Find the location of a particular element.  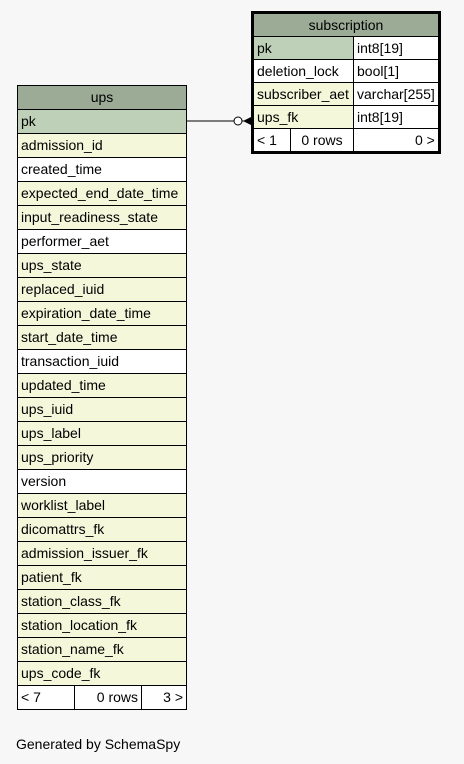

ups-column-name: performer_aet is located at coordinates (102, 241).